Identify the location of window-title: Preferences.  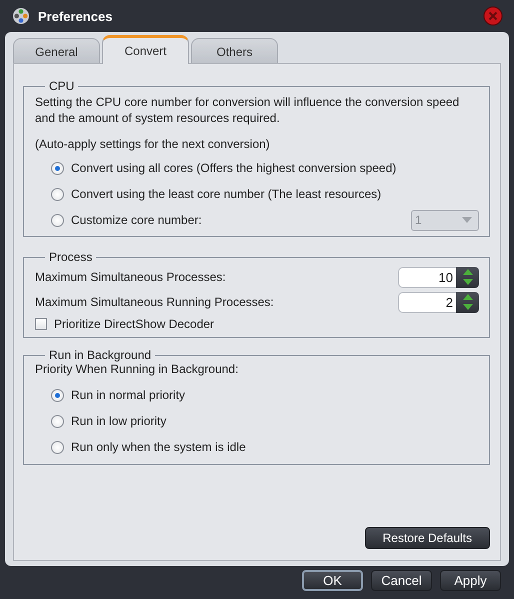
(76, 16).